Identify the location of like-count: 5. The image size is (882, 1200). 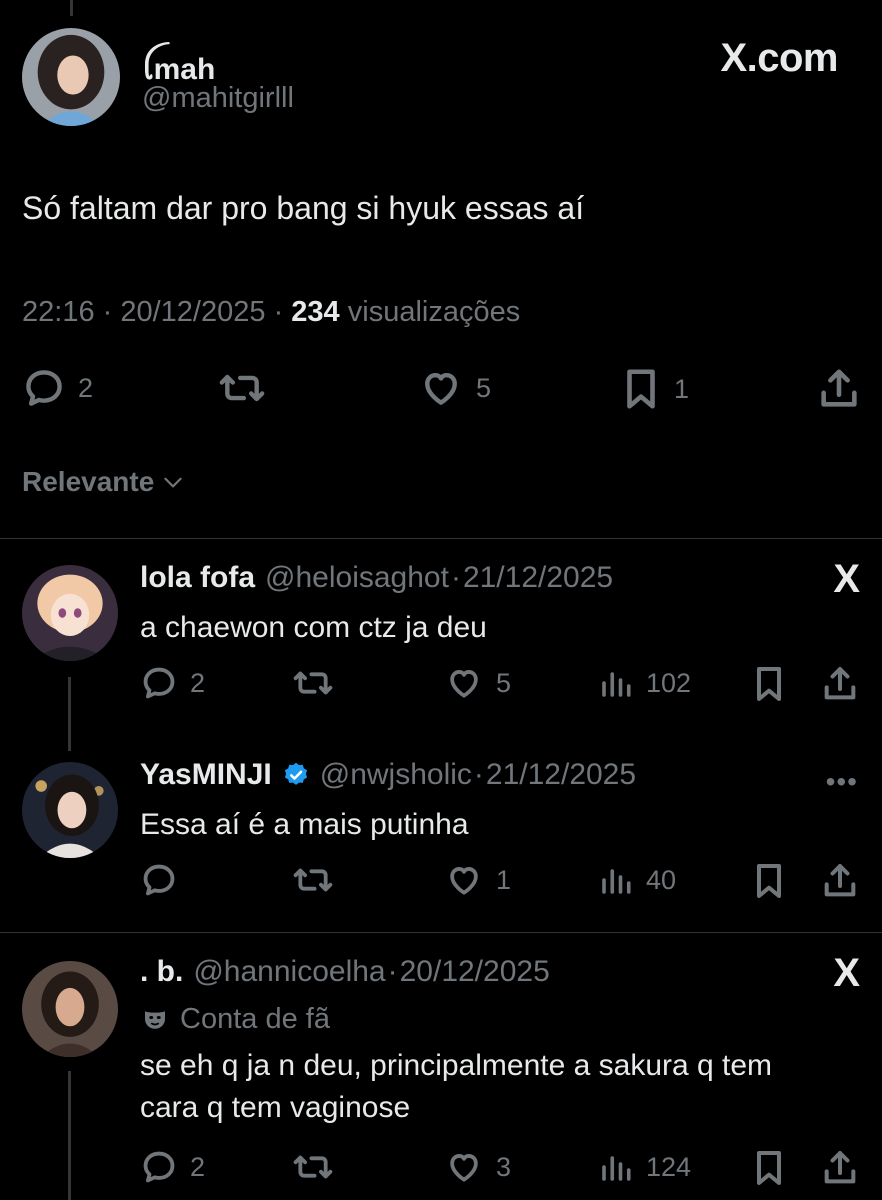
(504, 682).